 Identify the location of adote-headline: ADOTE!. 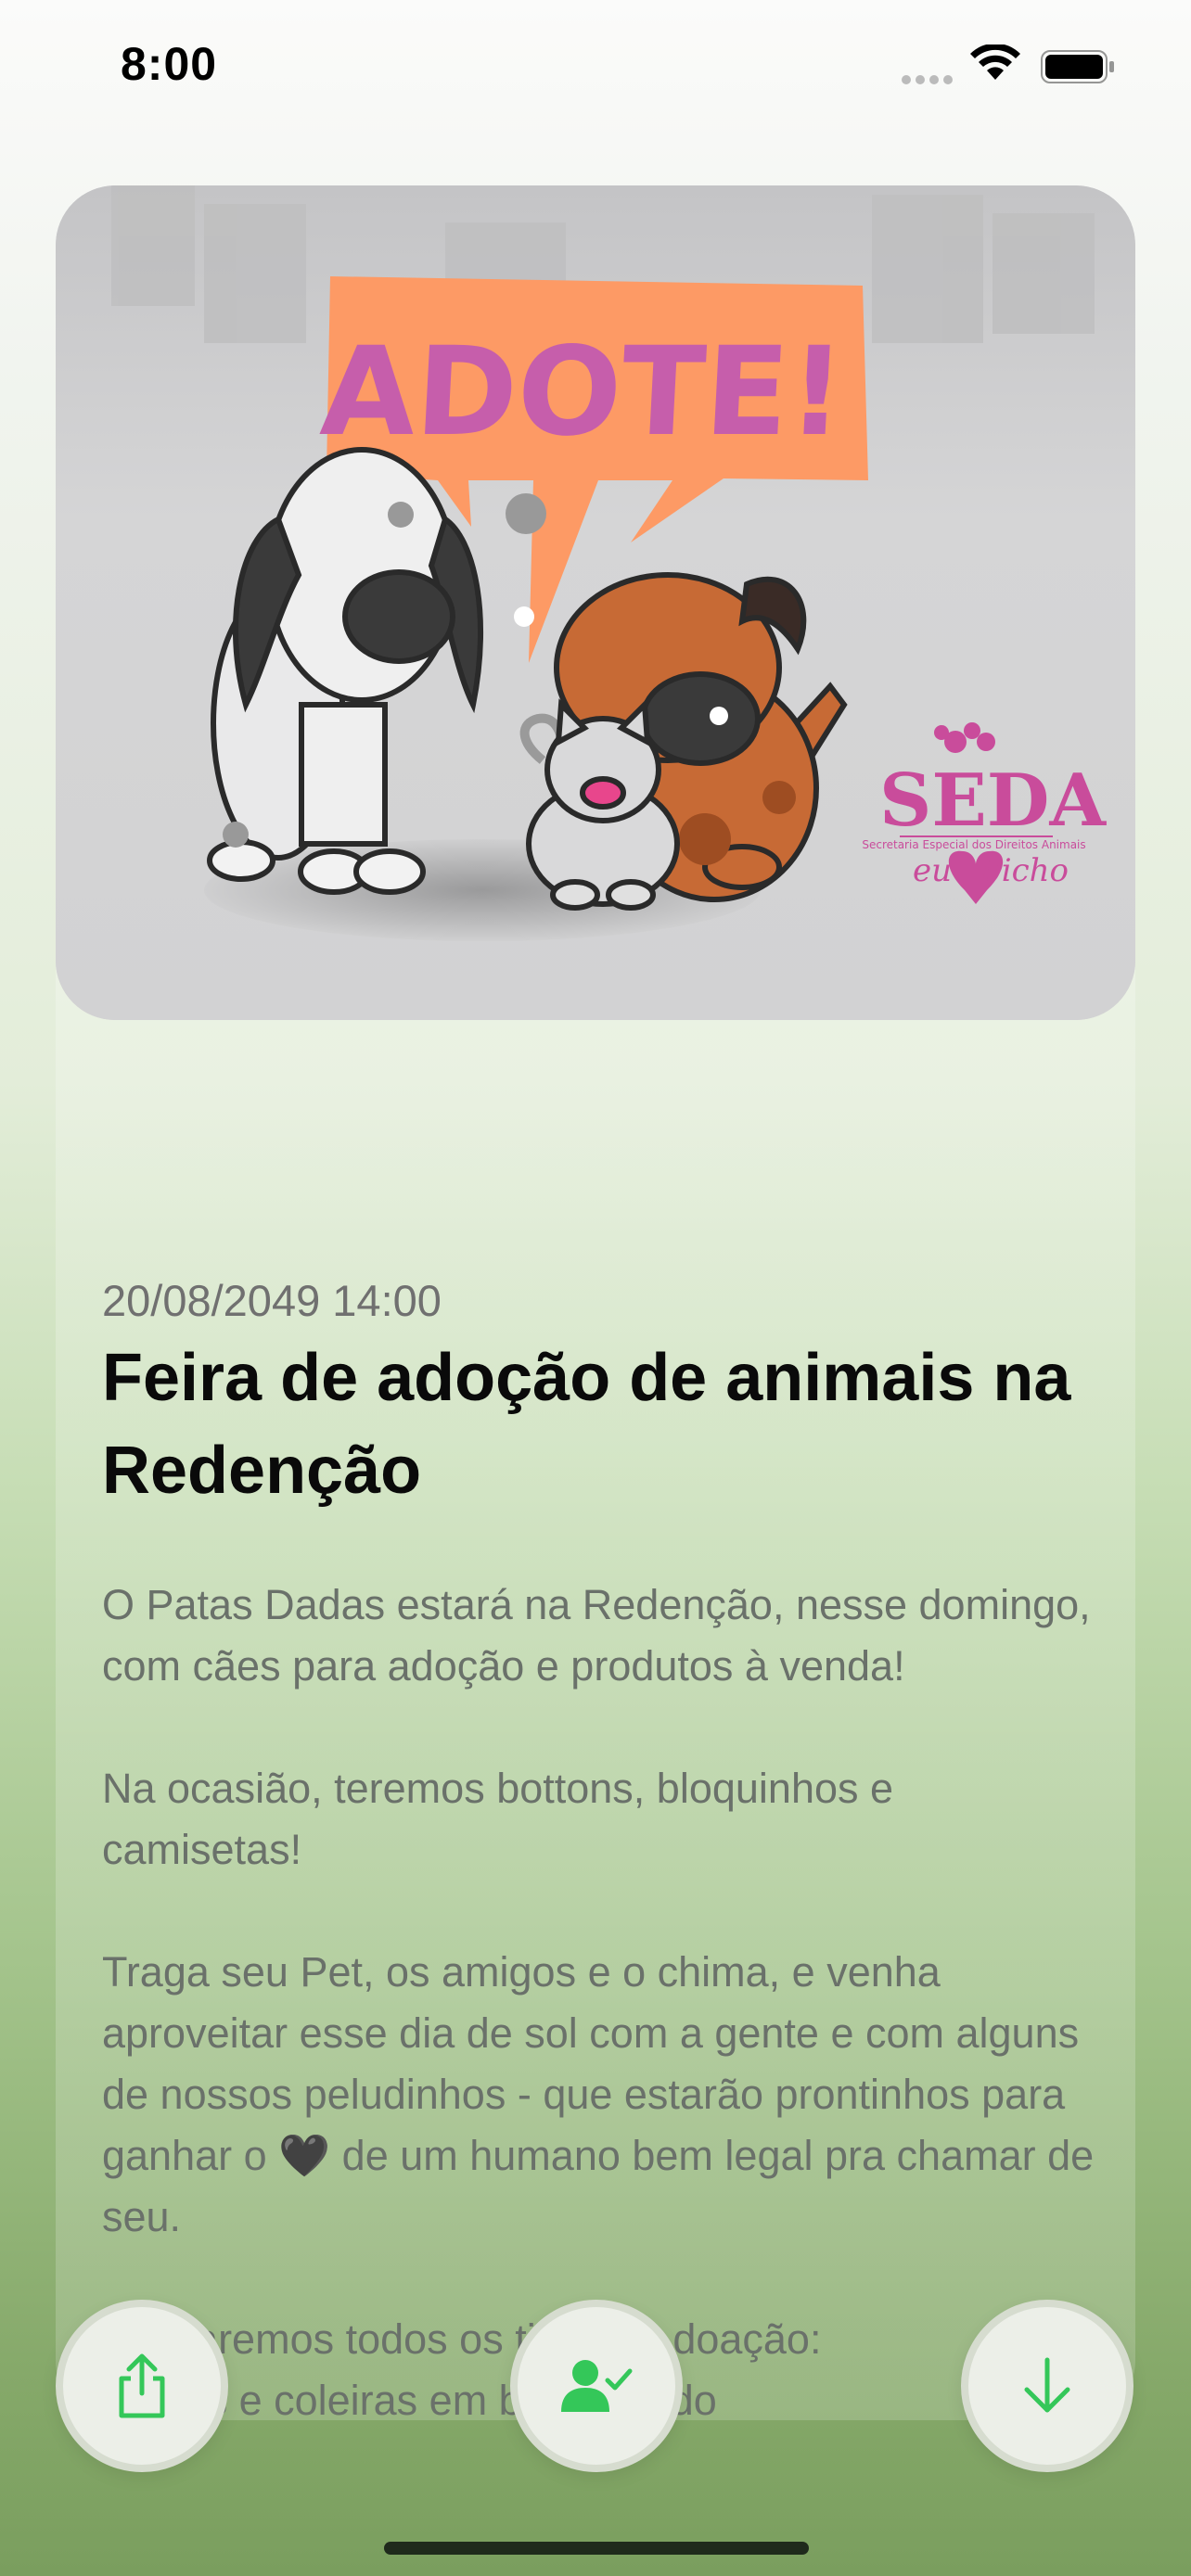
(582, 393).